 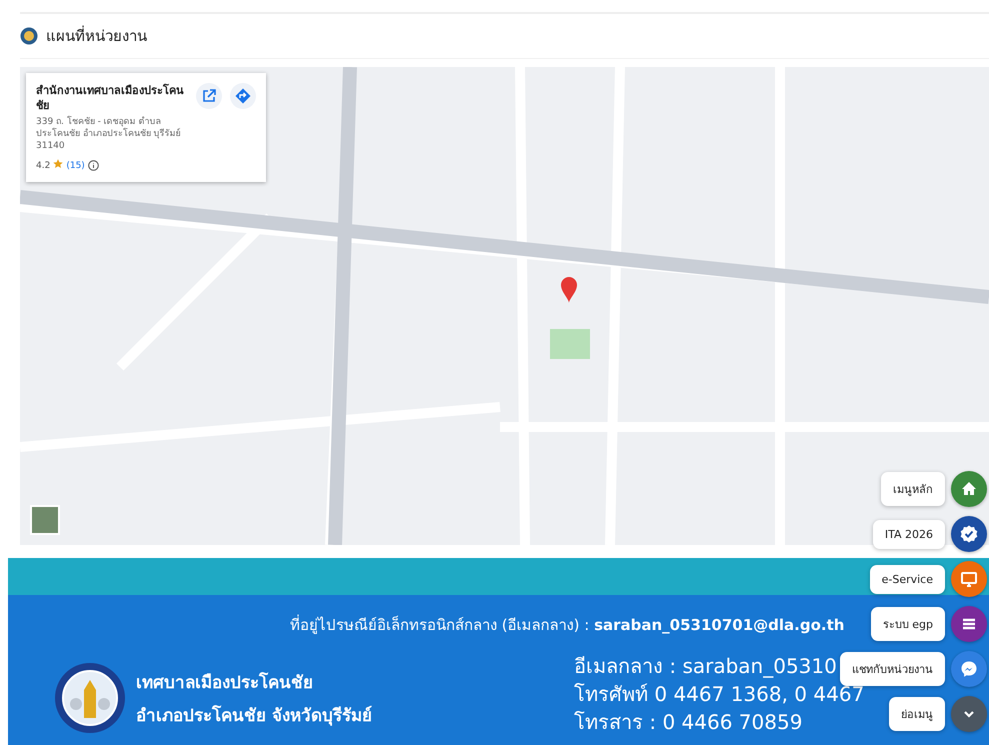 I want to click on organization-name: เทศบาลเมืองประโคนชัย, so click(x=225, y=683).